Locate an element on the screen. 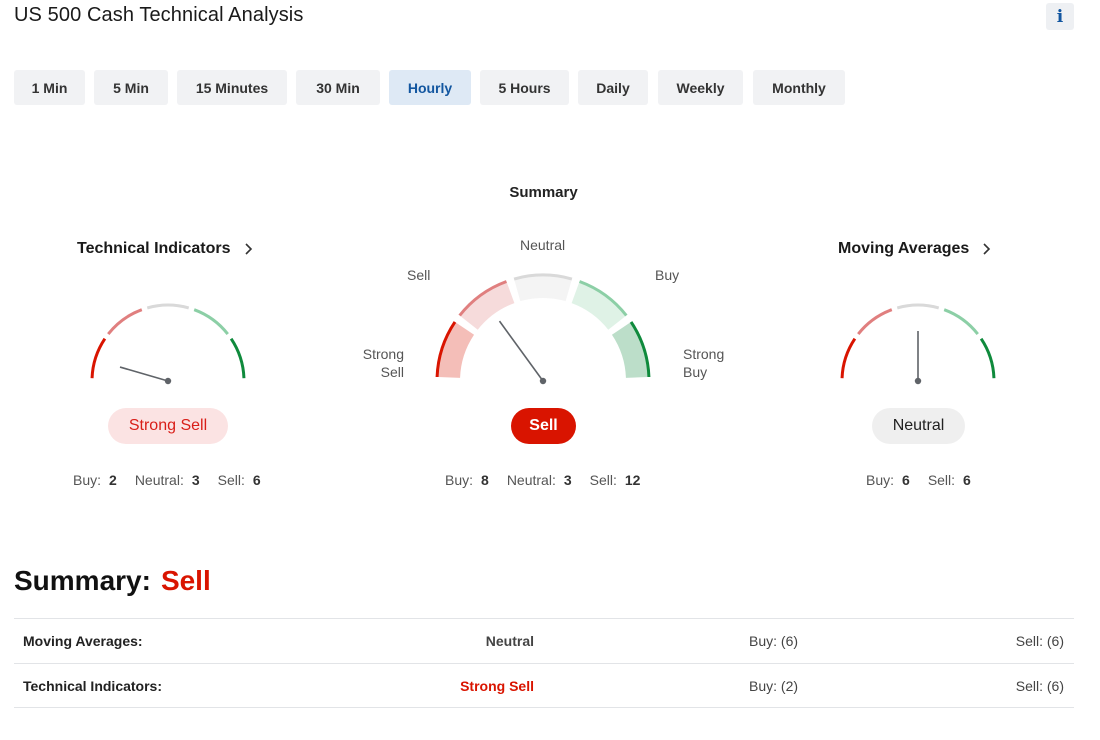 The height and width of the screenshot is (740, 1100). summary-buy-count: Buy: 8 is located at coordinates (467, 480).